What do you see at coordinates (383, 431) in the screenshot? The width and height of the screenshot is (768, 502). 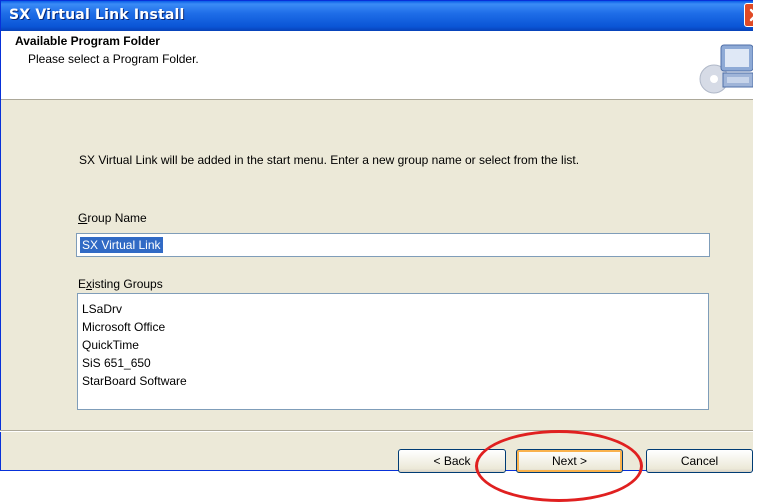 I see `footer-divider` at bounding box center [383, 431].